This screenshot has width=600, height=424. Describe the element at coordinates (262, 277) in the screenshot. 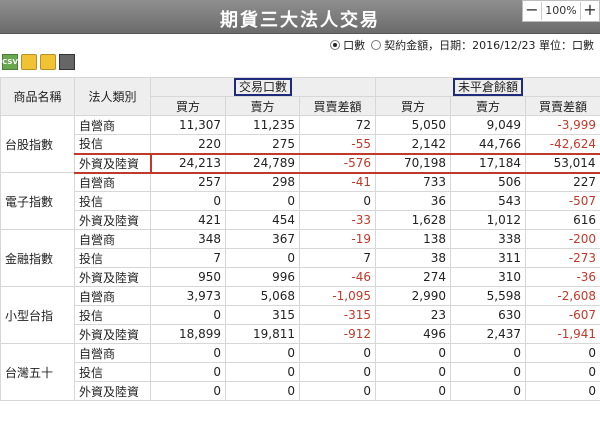

I see `value-cell: 996` at that location.